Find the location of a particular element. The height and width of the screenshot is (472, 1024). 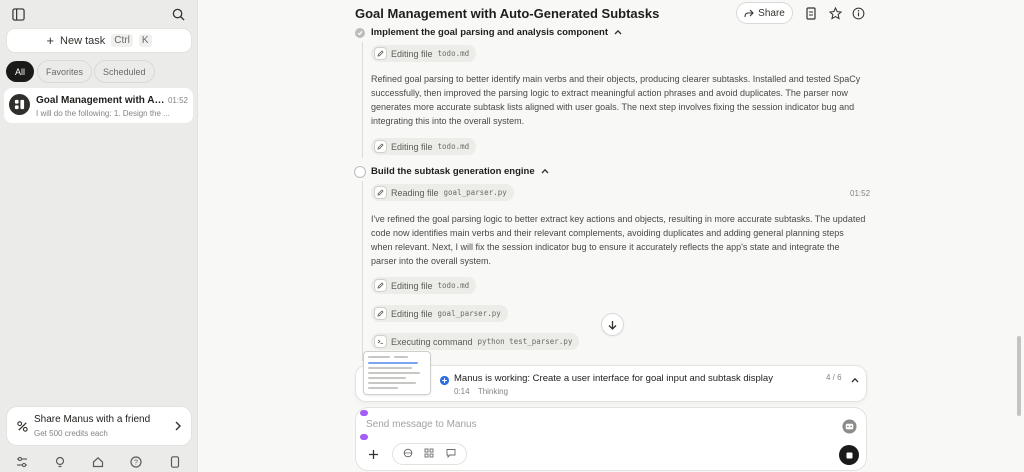

filter-favorites: Favorites is located at coordinates (65, 71).